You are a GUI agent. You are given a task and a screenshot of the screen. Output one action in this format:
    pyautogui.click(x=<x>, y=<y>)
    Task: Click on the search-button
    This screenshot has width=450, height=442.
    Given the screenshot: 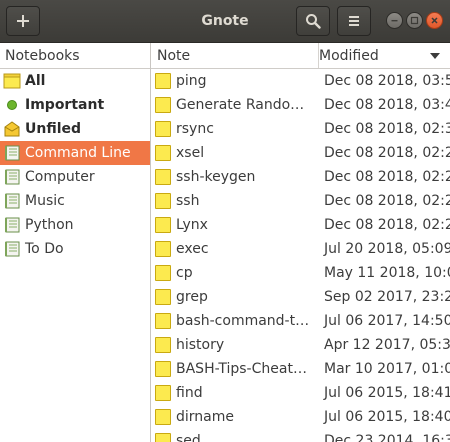 What is the action you would take?
    pyautogui.click(x=313, y=21)
    